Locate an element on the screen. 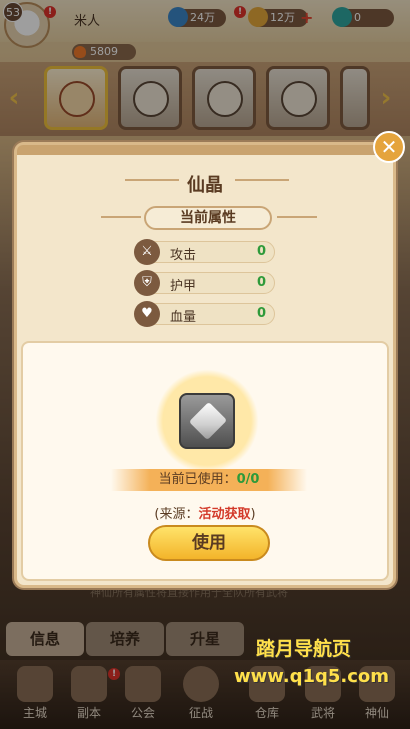  attribute-label: 攻击 is located at coordinates (183, 255).